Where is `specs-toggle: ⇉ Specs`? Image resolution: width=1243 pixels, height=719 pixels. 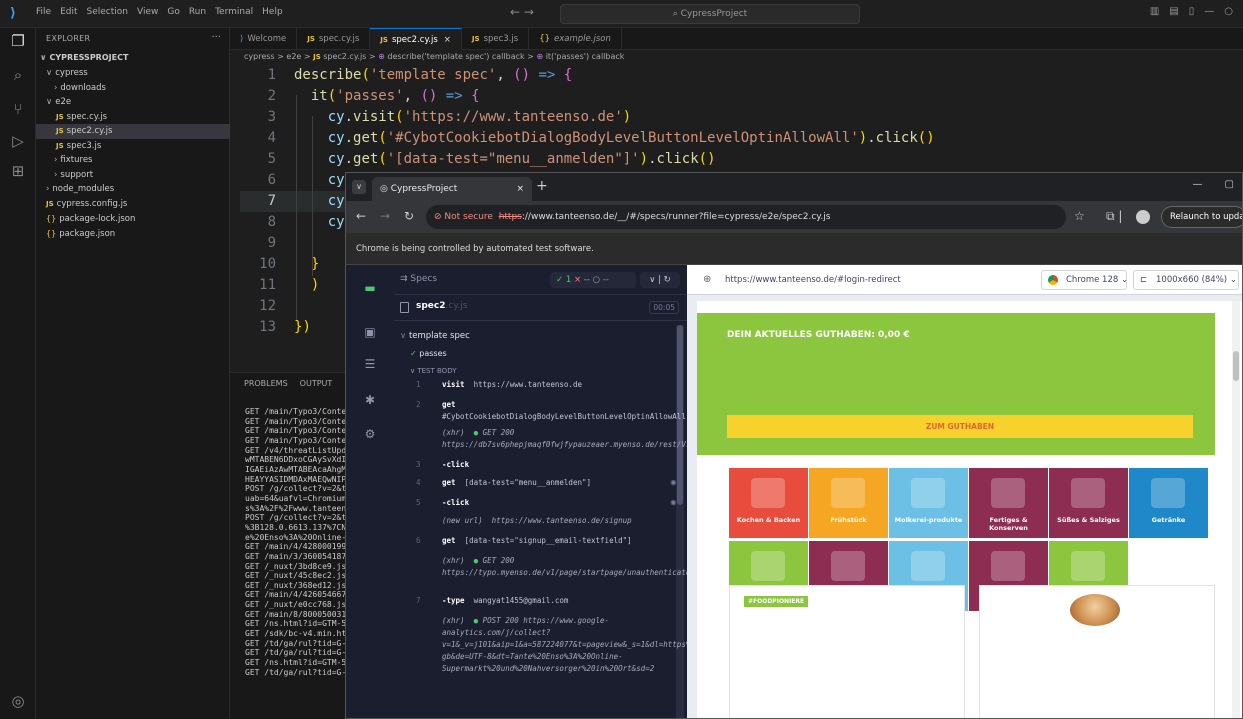 specs-toggle: ⇉ Specs is located at coordinates (418, 279).